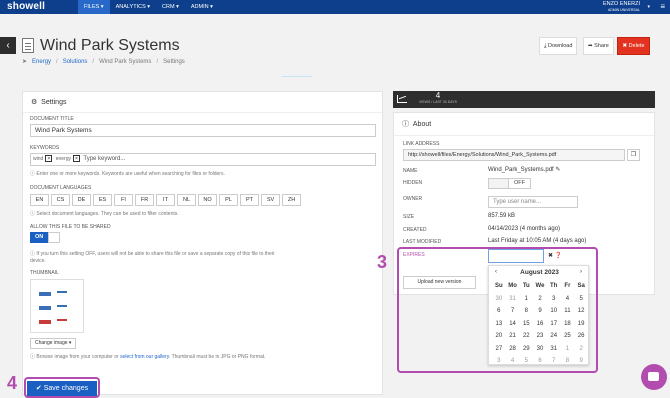 The height and width of the screenshot is (398, 670). Describe the element at coordinates (144, 357) in the screenshot. I see `gallery-link: select from our gallery` at that location.